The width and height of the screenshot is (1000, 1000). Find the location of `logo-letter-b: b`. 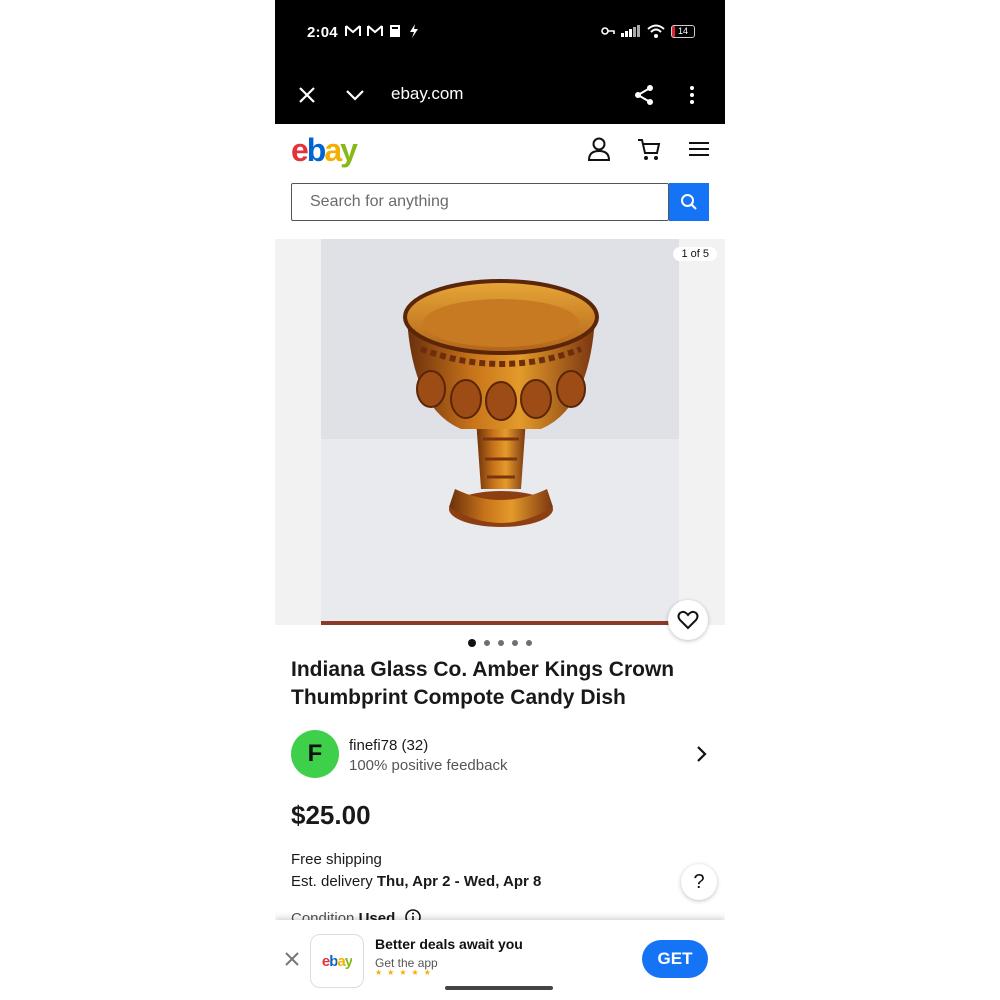

logo-letter-b: b is located at coordinates (316, 150).